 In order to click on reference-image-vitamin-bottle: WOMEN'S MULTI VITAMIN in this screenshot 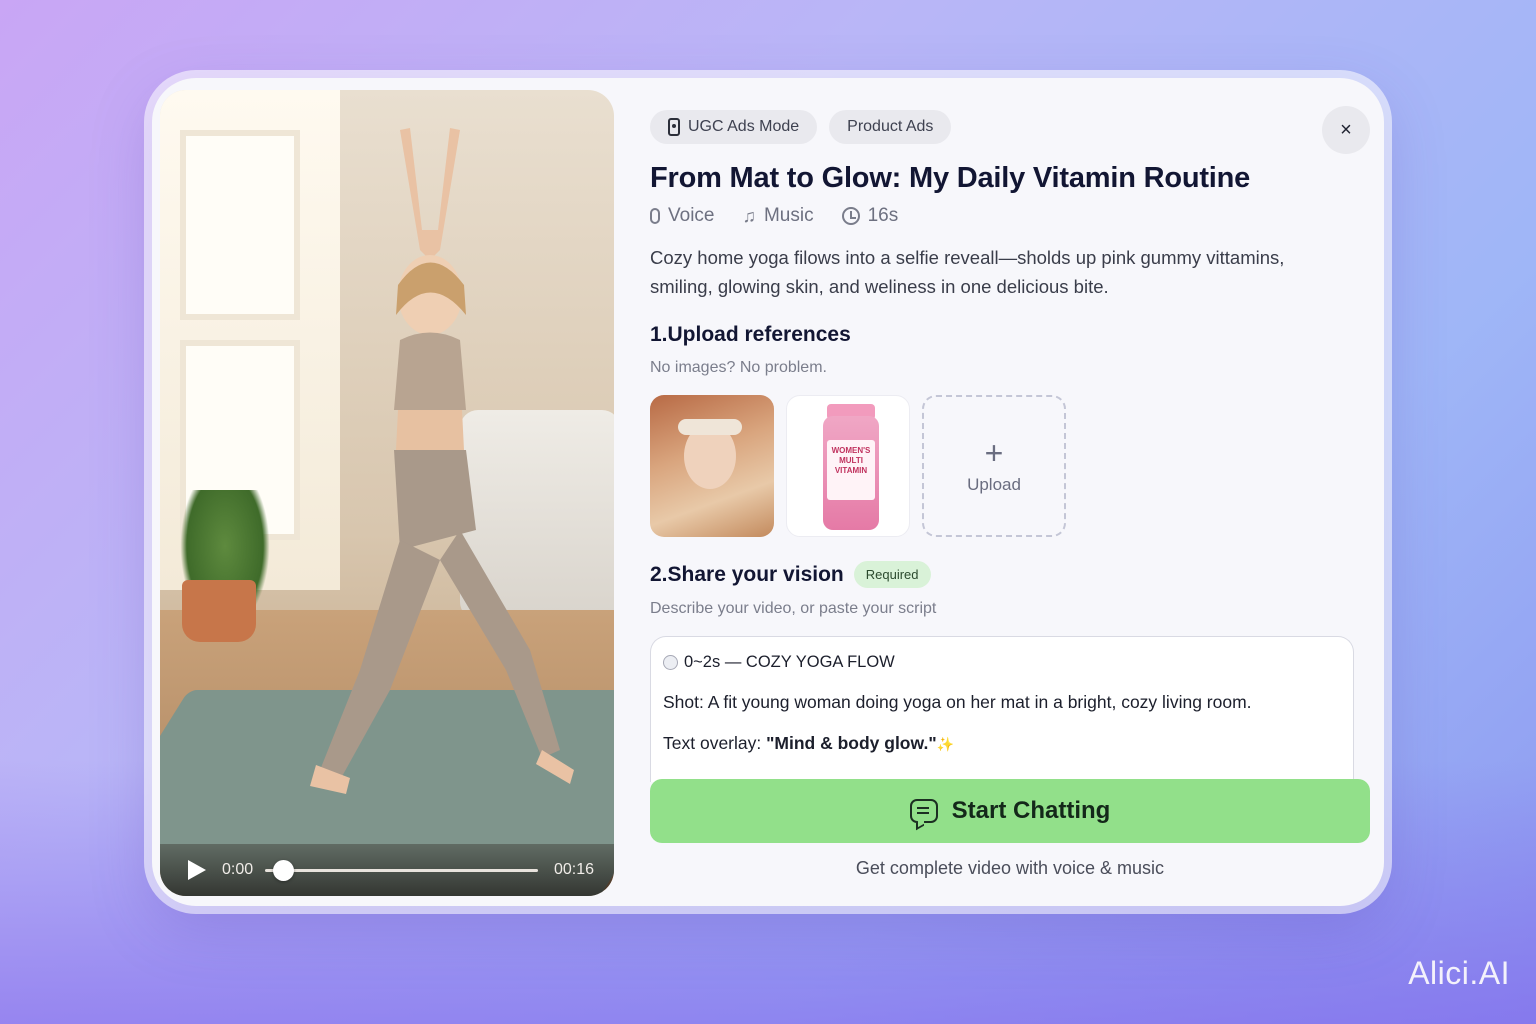, I will do `click(848, 466)`.